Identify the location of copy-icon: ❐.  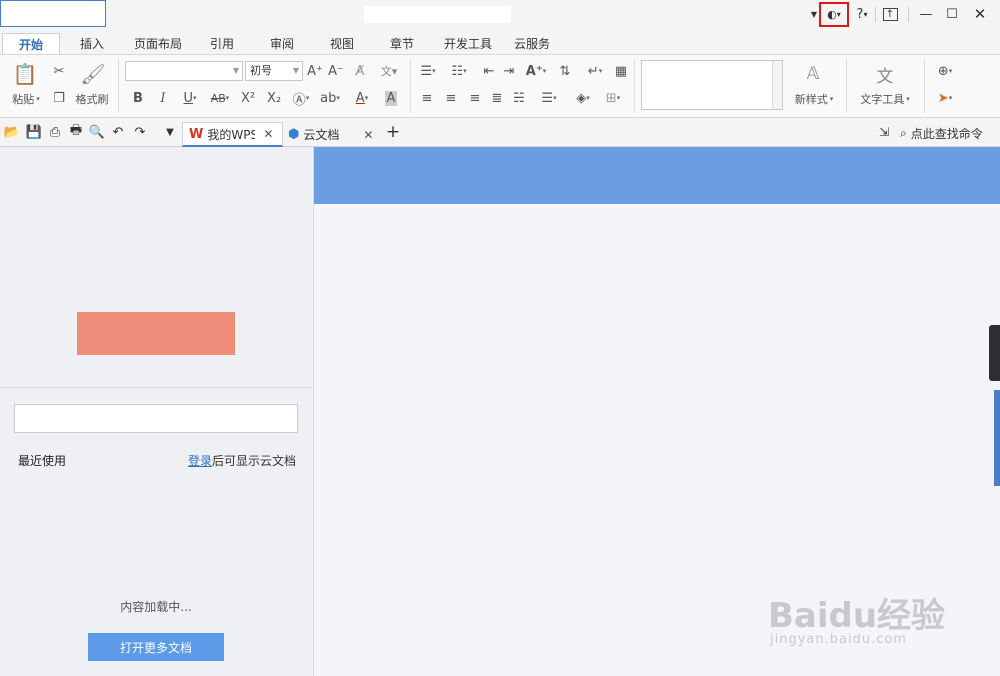
(59, 98).